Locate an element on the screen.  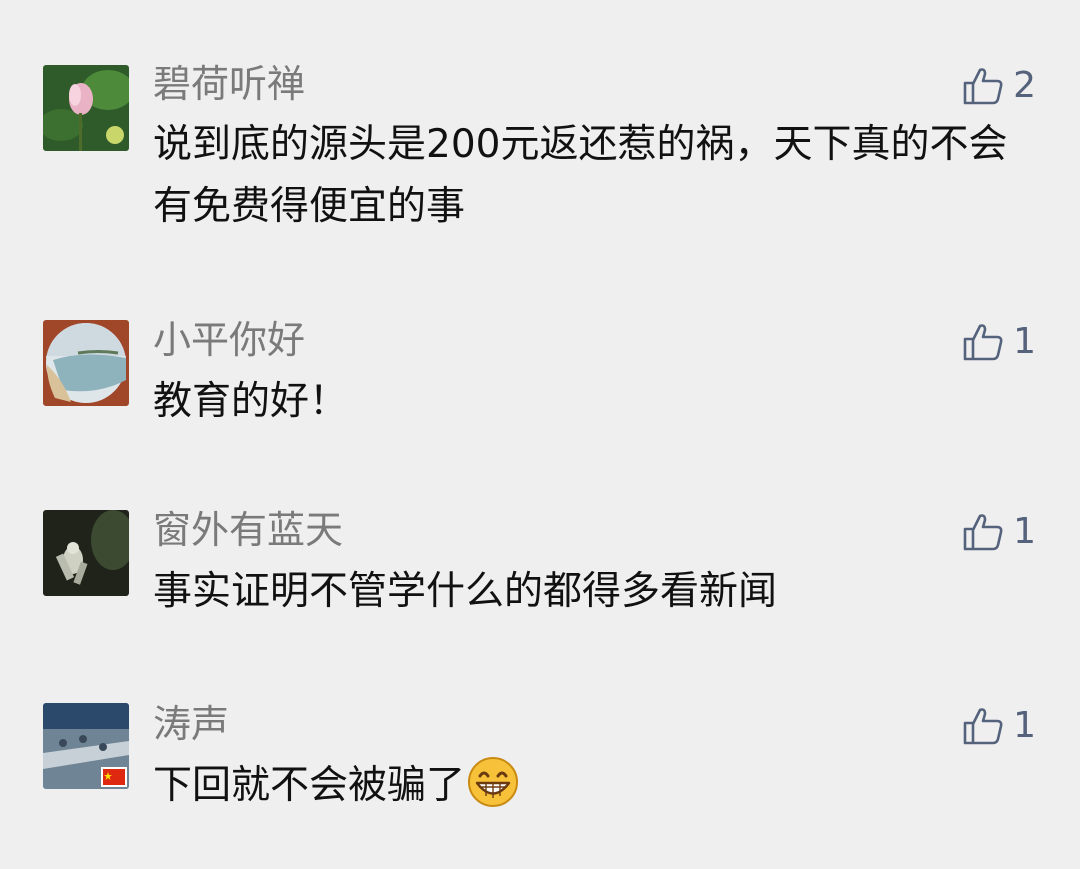
lotus-avatar-icon is located at coordinates (86, 108).